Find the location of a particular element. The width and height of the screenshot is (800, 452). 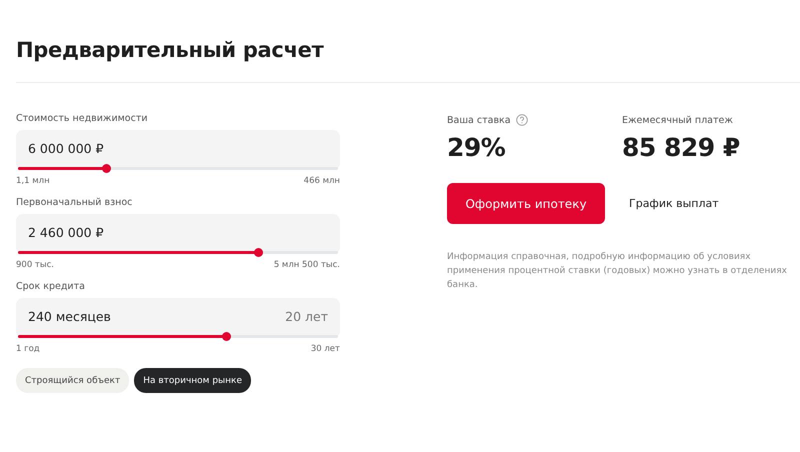

info-note: Информация справочная, подробную информацию об условиях применения процентной ставки (годовых) можно узнать в отделениях банка. is located at coordinates (617, 271).